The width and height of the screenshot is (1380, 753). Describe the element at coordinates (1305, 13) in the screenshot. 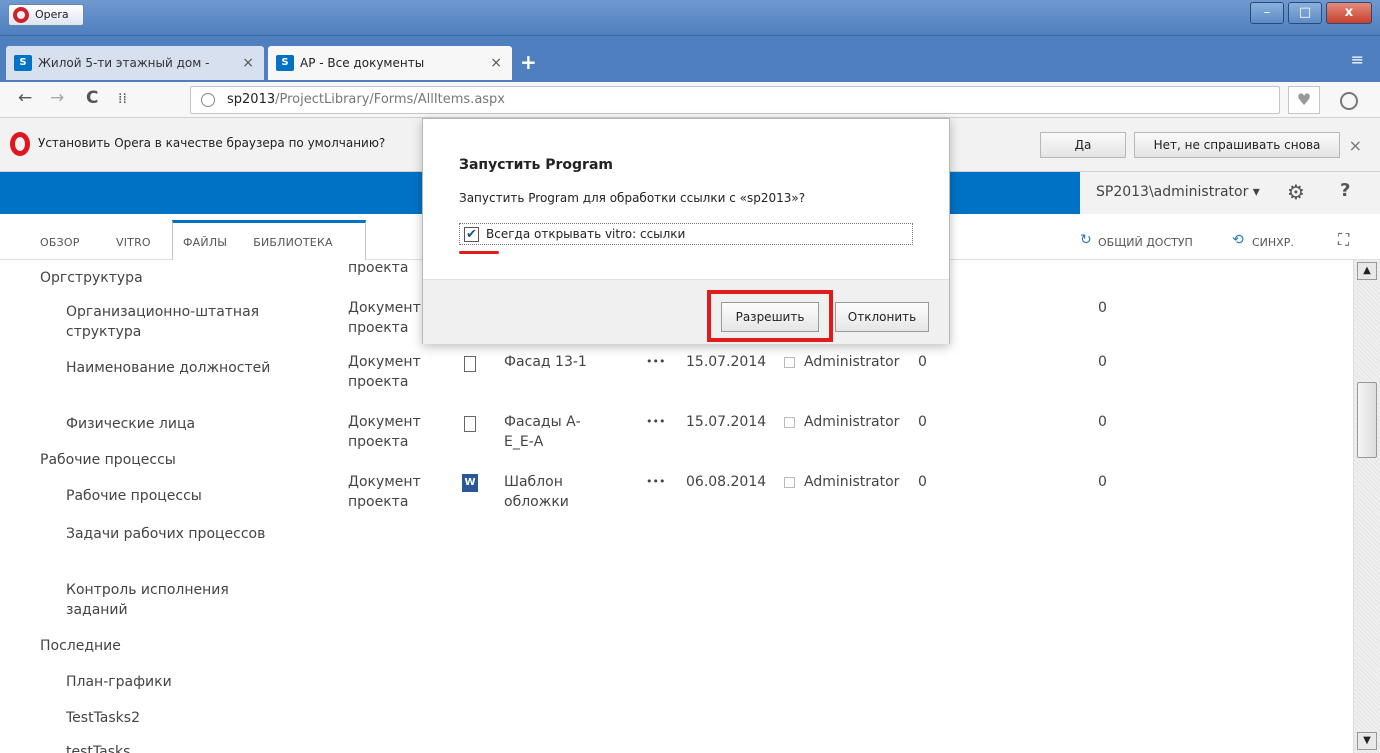

I see `maximize-button: □` at that location.